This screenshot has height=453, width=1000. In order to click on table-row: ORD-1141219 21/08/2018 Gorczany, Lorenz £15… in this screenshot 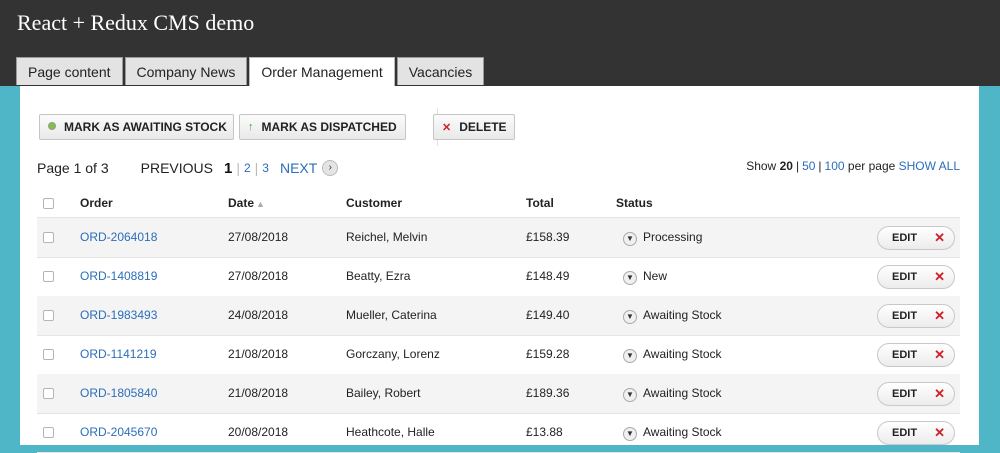, I will do `click(498, 355)`.